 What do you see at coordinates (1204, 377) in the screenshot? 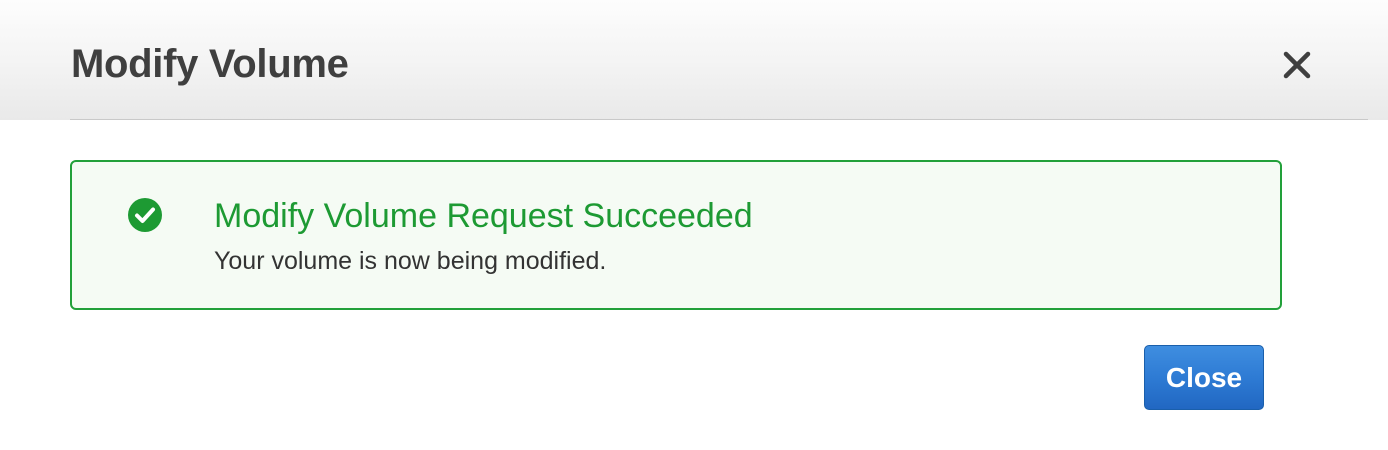
I see `close-button: Close` at bounding box center [1204, 377].